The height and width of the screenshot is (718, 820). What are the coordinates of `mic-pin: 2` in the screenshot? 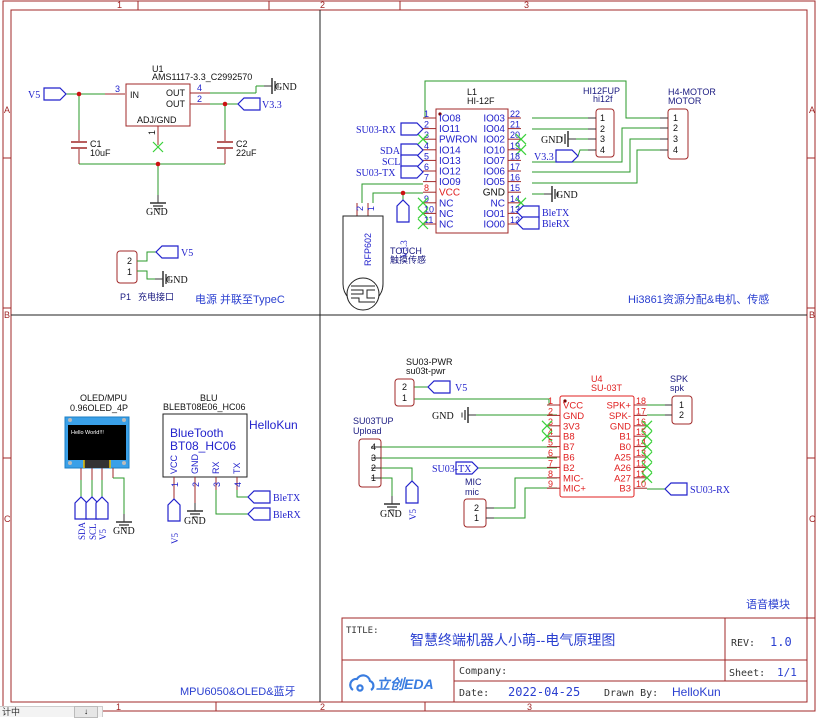 It's located at (476, 508).